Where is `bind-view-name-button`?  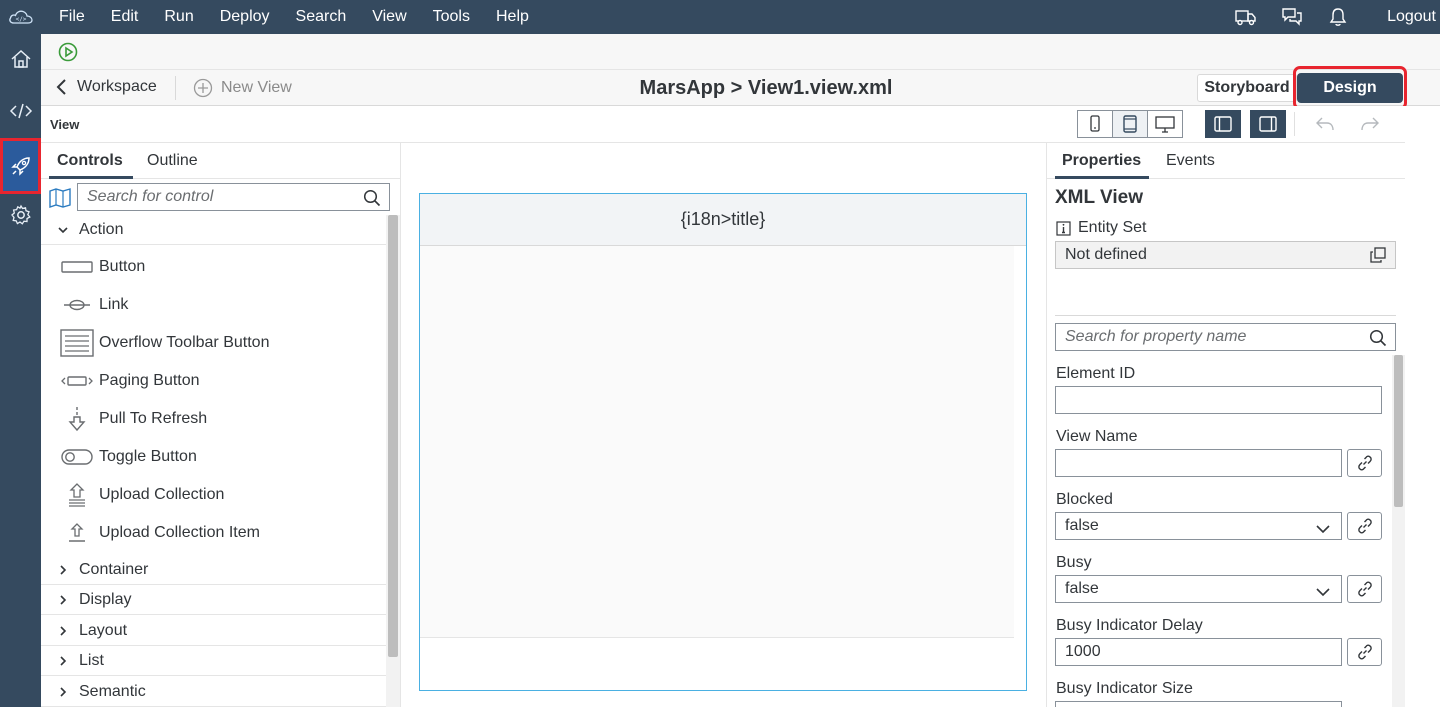
bind-view-name-button is located at coordinates (1364, 463).